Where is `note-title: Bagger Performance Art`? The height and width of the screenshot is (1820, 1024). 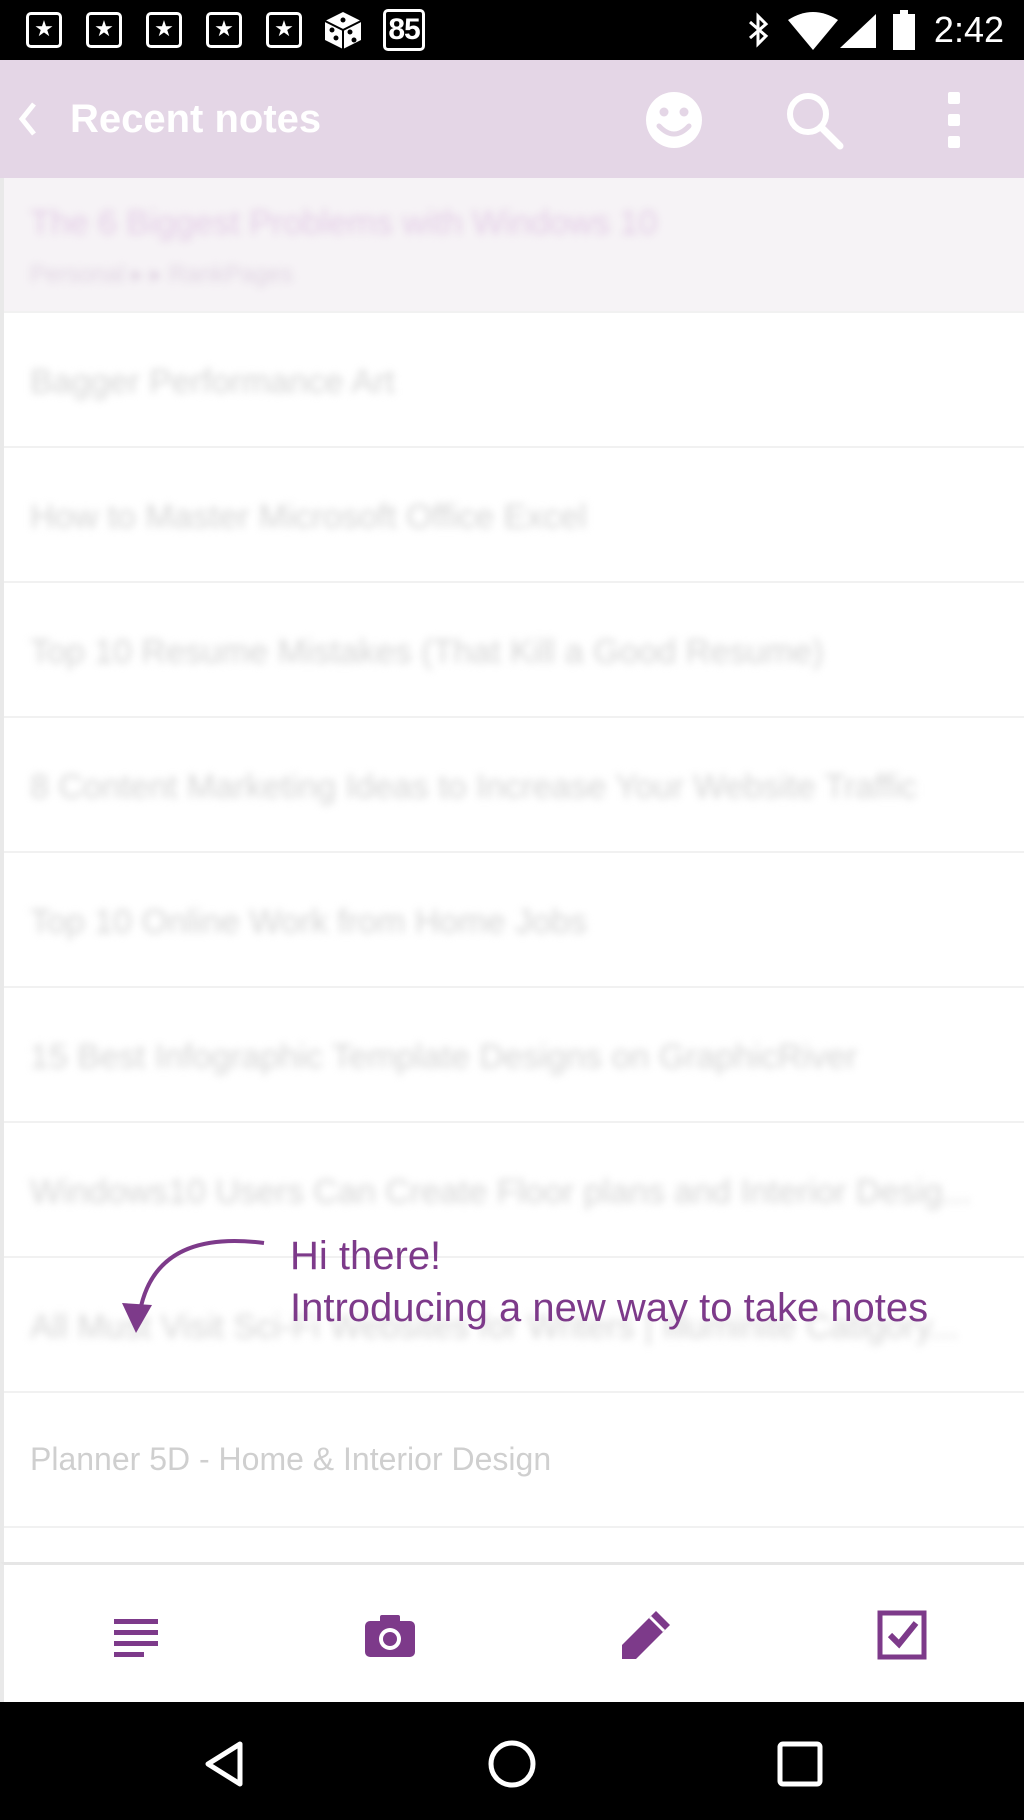
note-title: Bagger Performance Art is located at coordinates (212, 382).